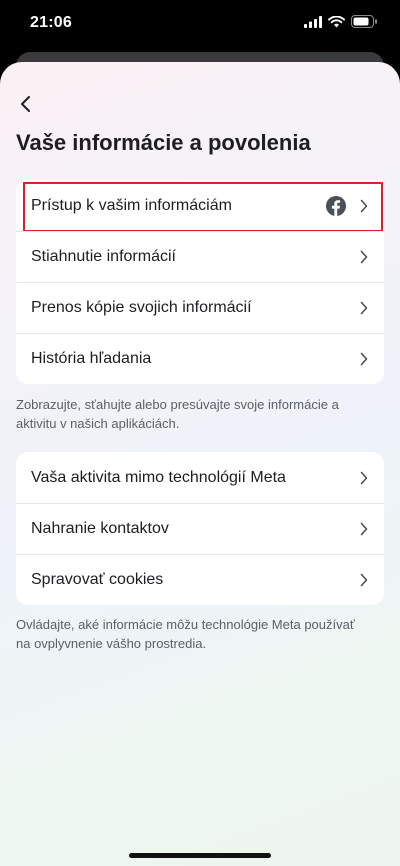  What do you see at coordinates (364, 21) in the screenshot?
I see `battery-icon` at bounding box center [364, 21].